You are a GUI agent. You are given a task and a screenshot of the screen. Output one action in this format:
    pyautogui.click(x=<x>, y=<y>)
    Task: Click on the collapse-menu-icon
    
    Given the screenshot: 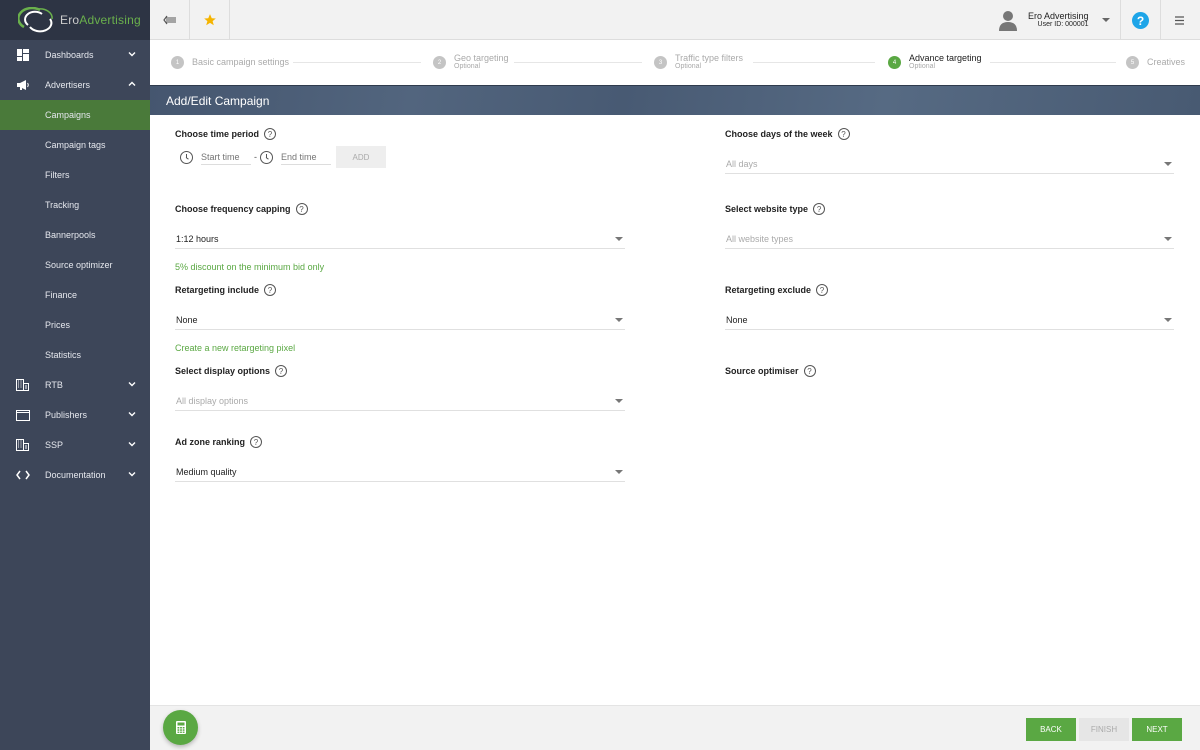 What is the action you would take?
    pyautogui.click(x=169, y=20)
    